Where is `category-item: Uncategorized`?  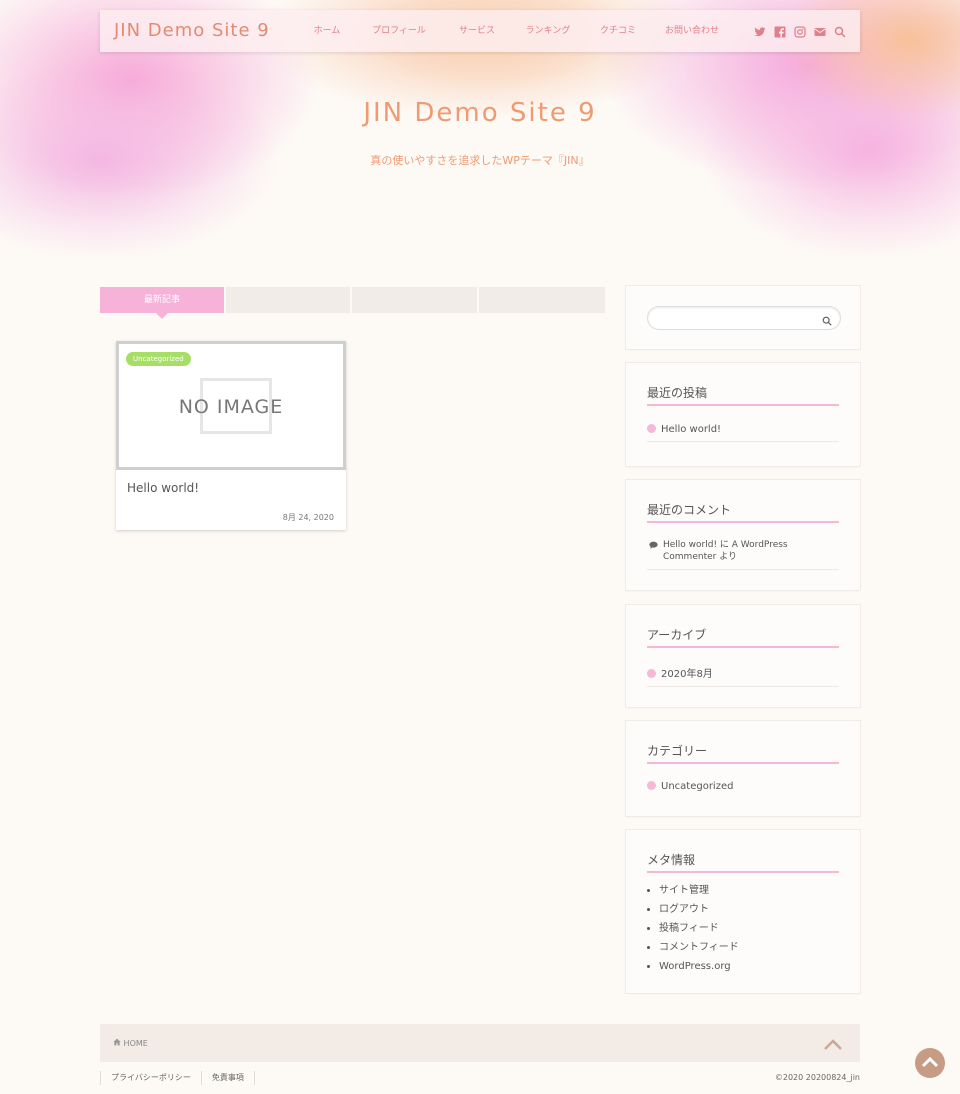 category-item: Uncategorized is located at coordinates (743, 789).